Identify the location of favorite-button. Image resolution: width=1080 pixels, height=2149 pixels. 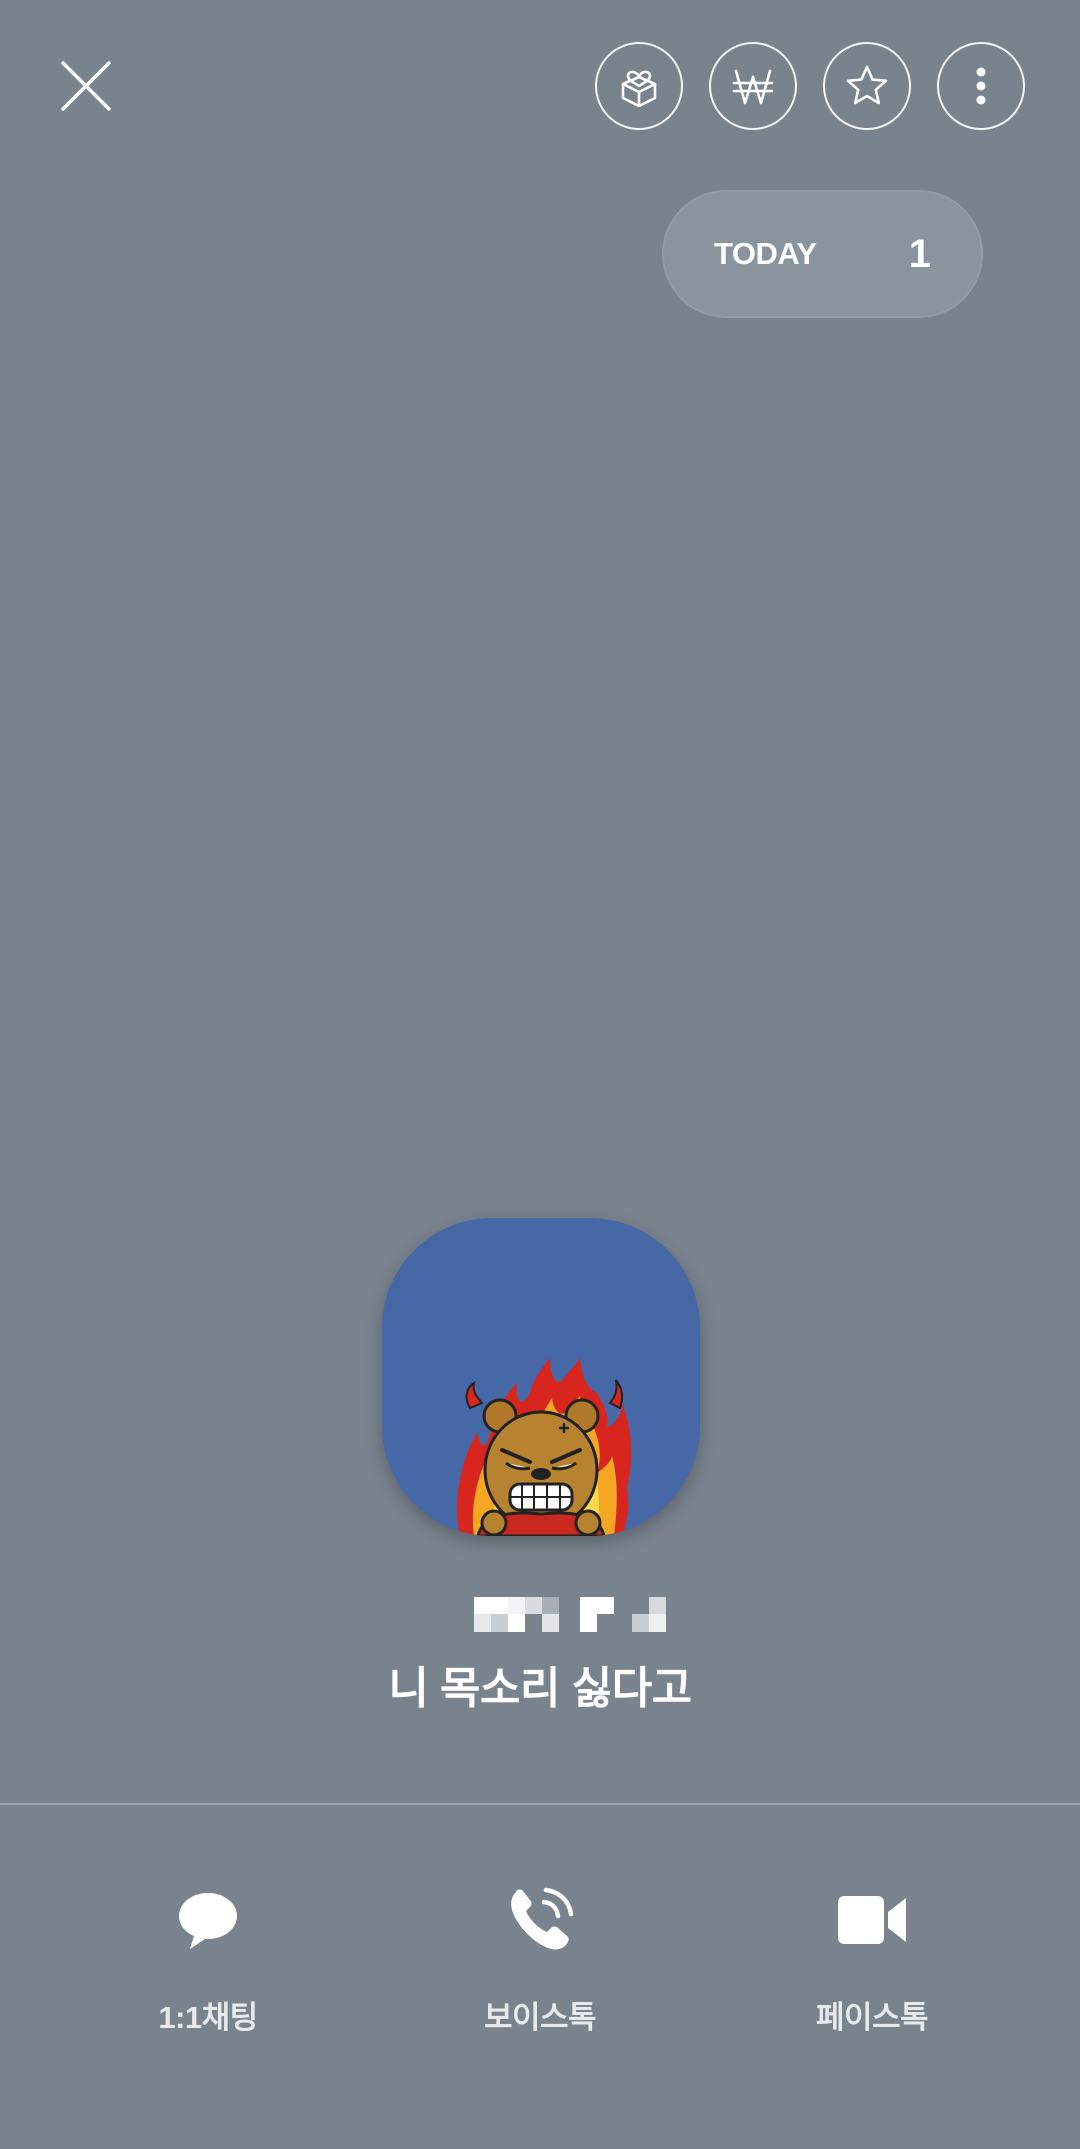
(867, 86).